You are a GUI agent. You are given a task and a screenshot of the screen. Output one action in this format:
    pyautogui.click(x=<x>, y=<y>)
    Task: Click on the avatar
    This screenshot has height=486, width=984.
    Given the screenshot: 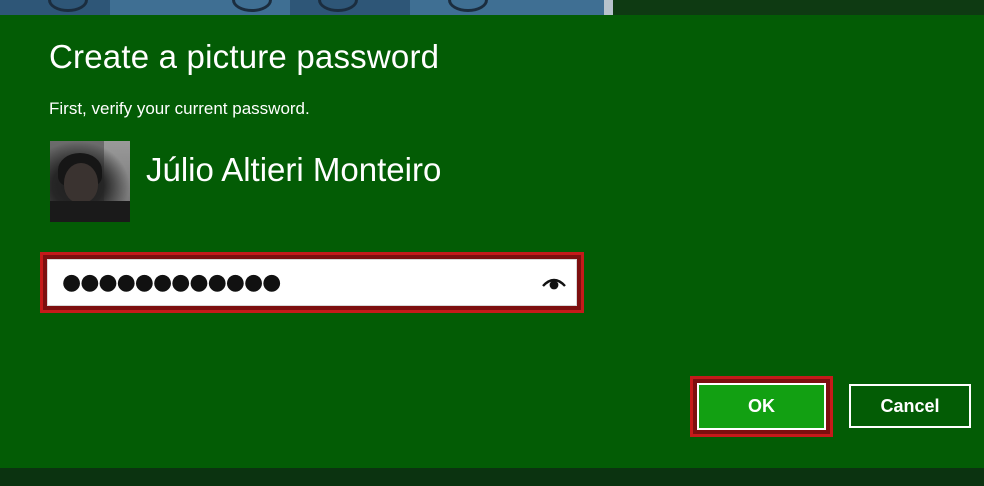 What is the action you would take?
    pyautogui.click(x=90, y=181)
    